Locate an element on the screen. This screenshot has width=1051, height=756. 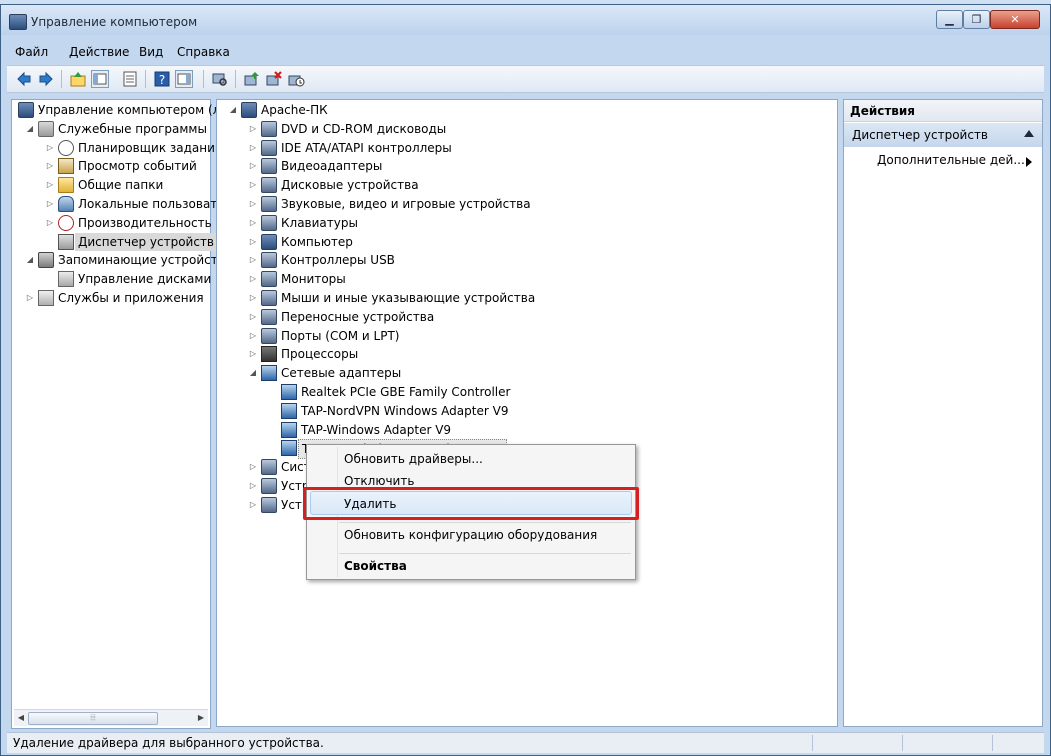
computer-icon is located at coordinates (269, 241).